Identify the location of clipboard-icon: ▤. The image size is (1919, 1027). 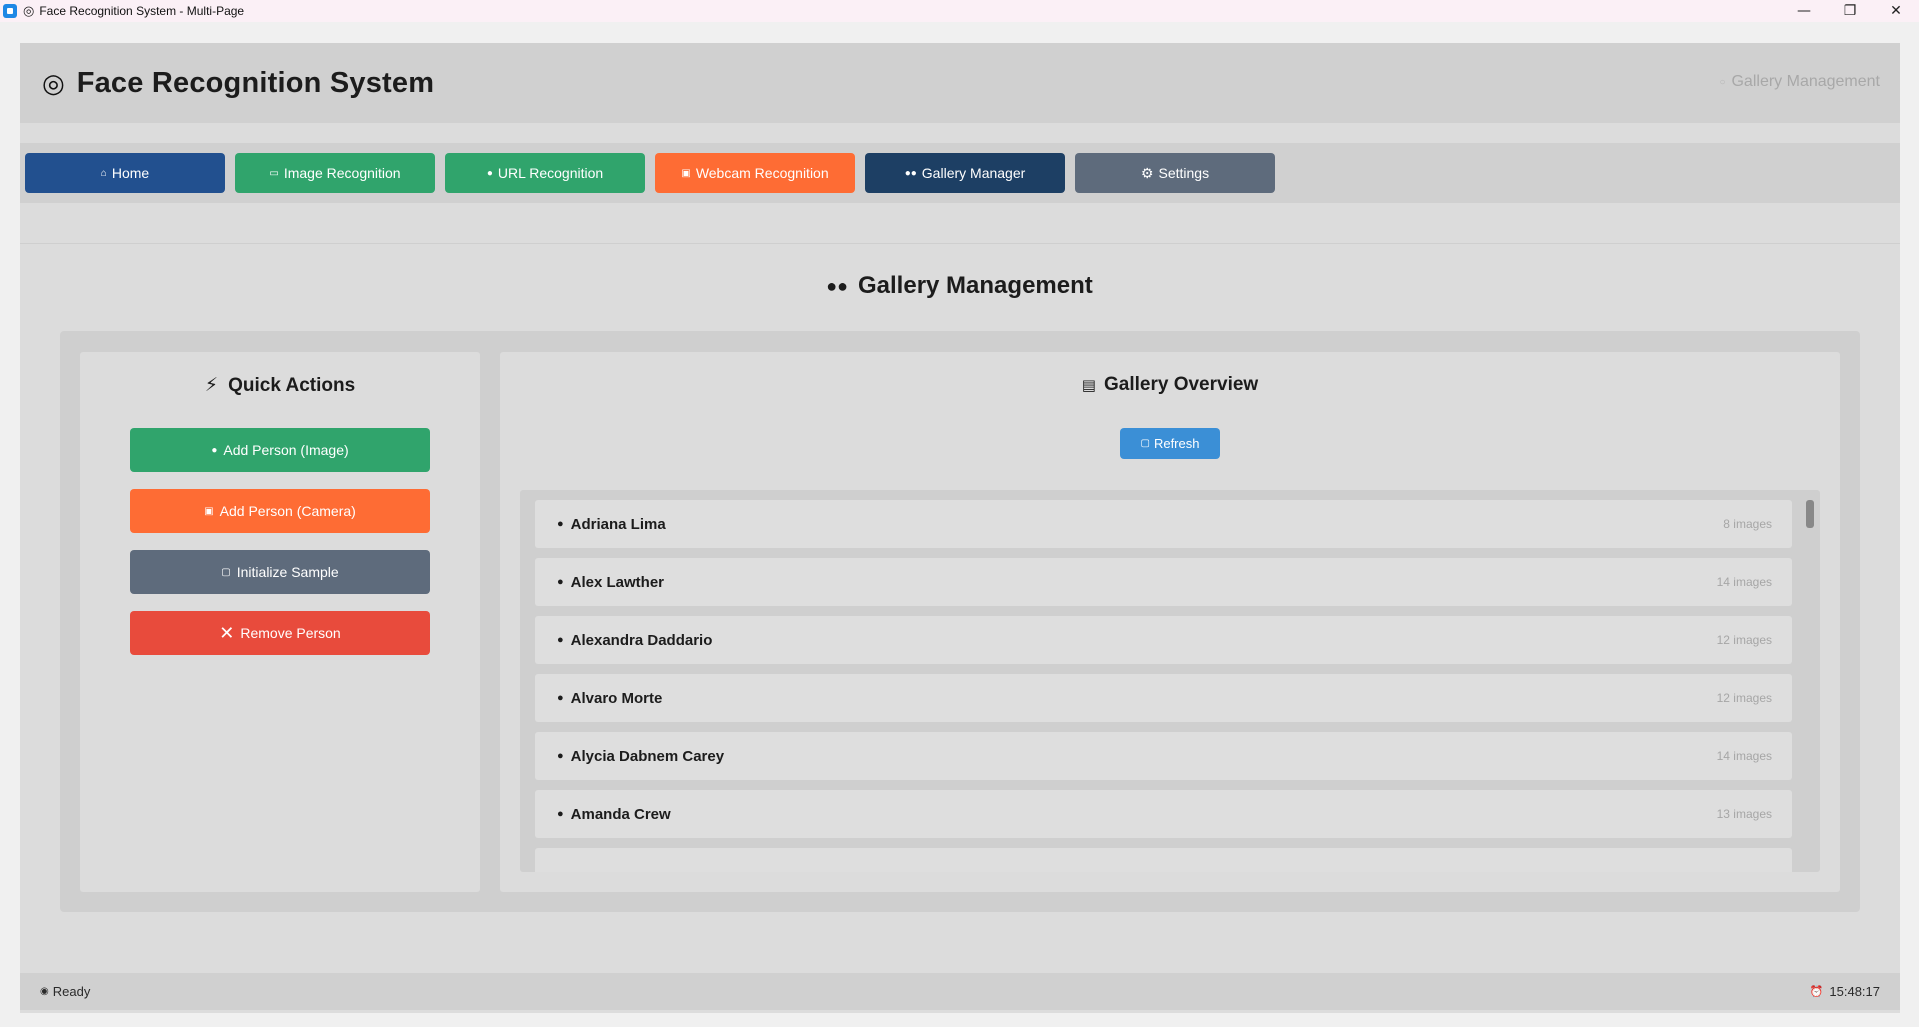
(1088, 385).